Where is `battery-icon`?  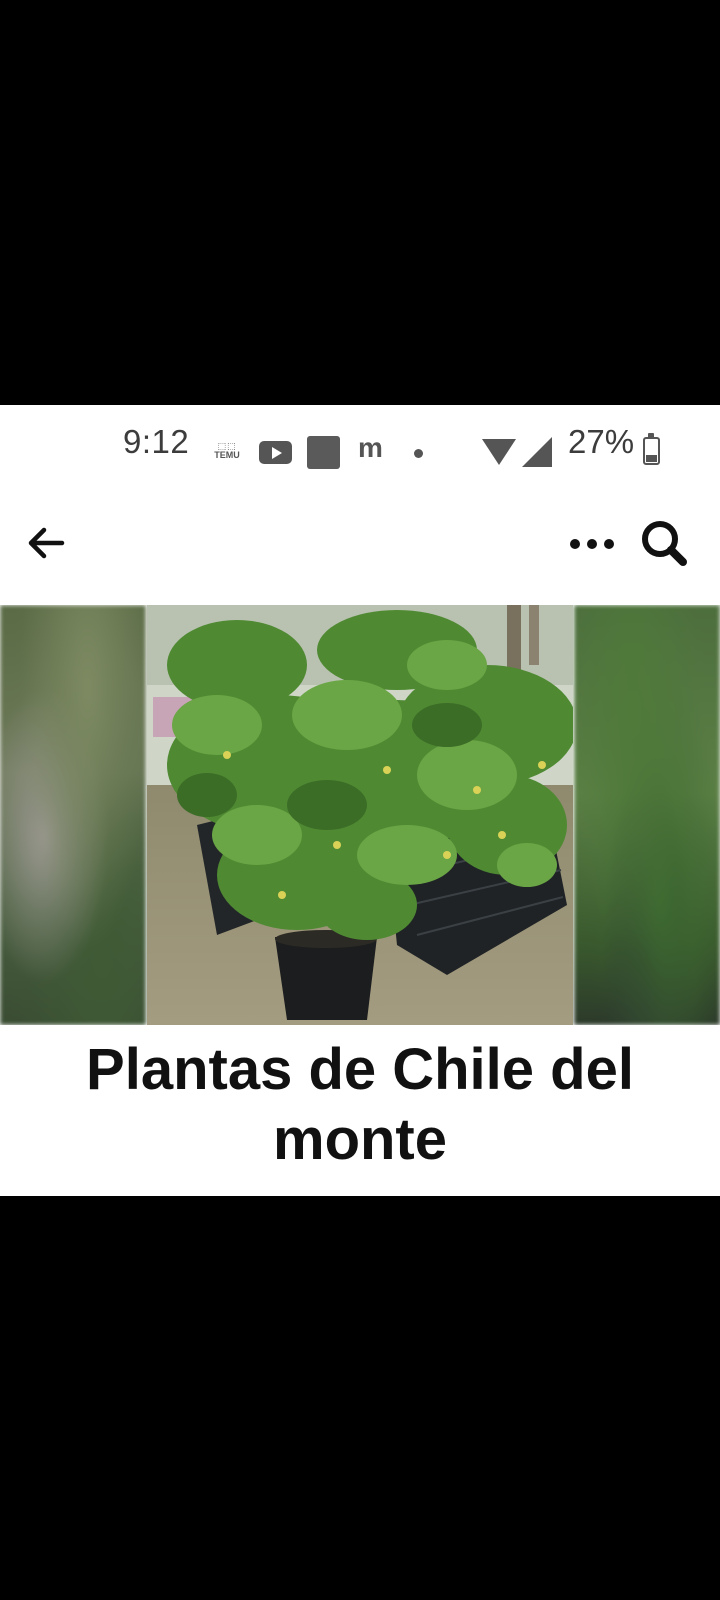 battery-icon is located at coordinates (651, 449).